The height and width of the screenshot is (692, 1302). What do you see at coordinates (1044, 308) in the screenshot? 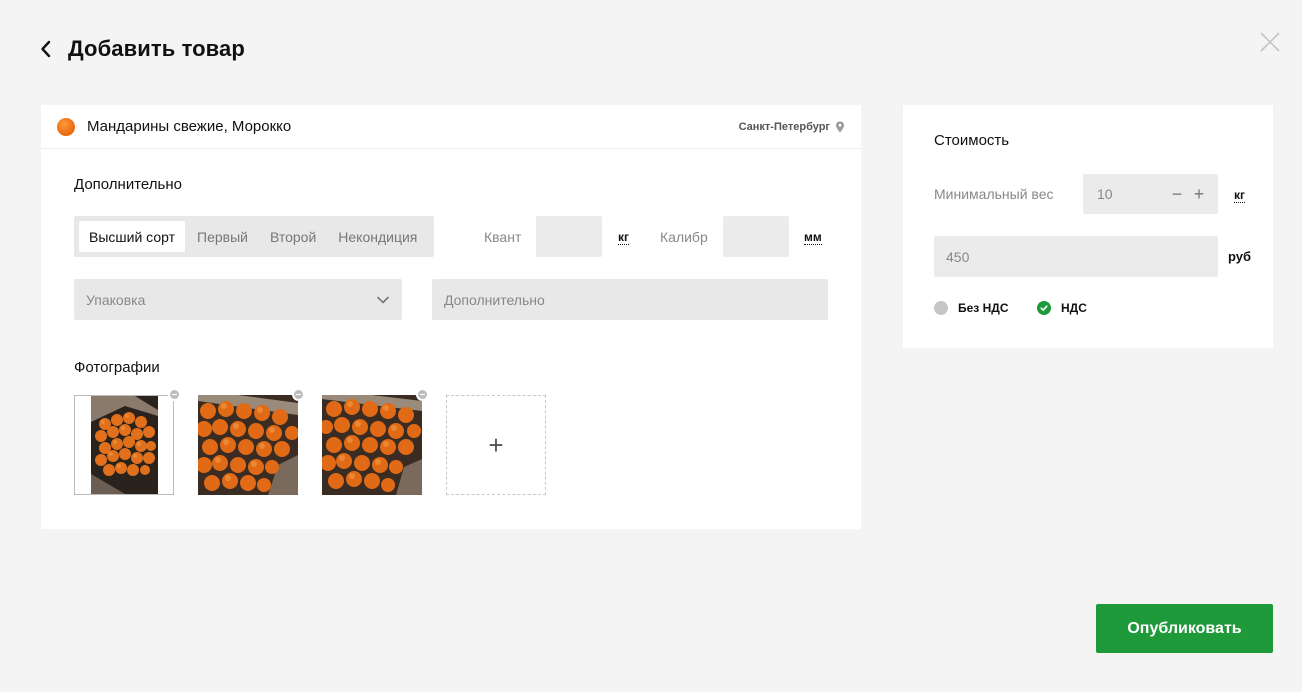
I see `checkmark-circle-icon` at bounding box center [1044, 308].